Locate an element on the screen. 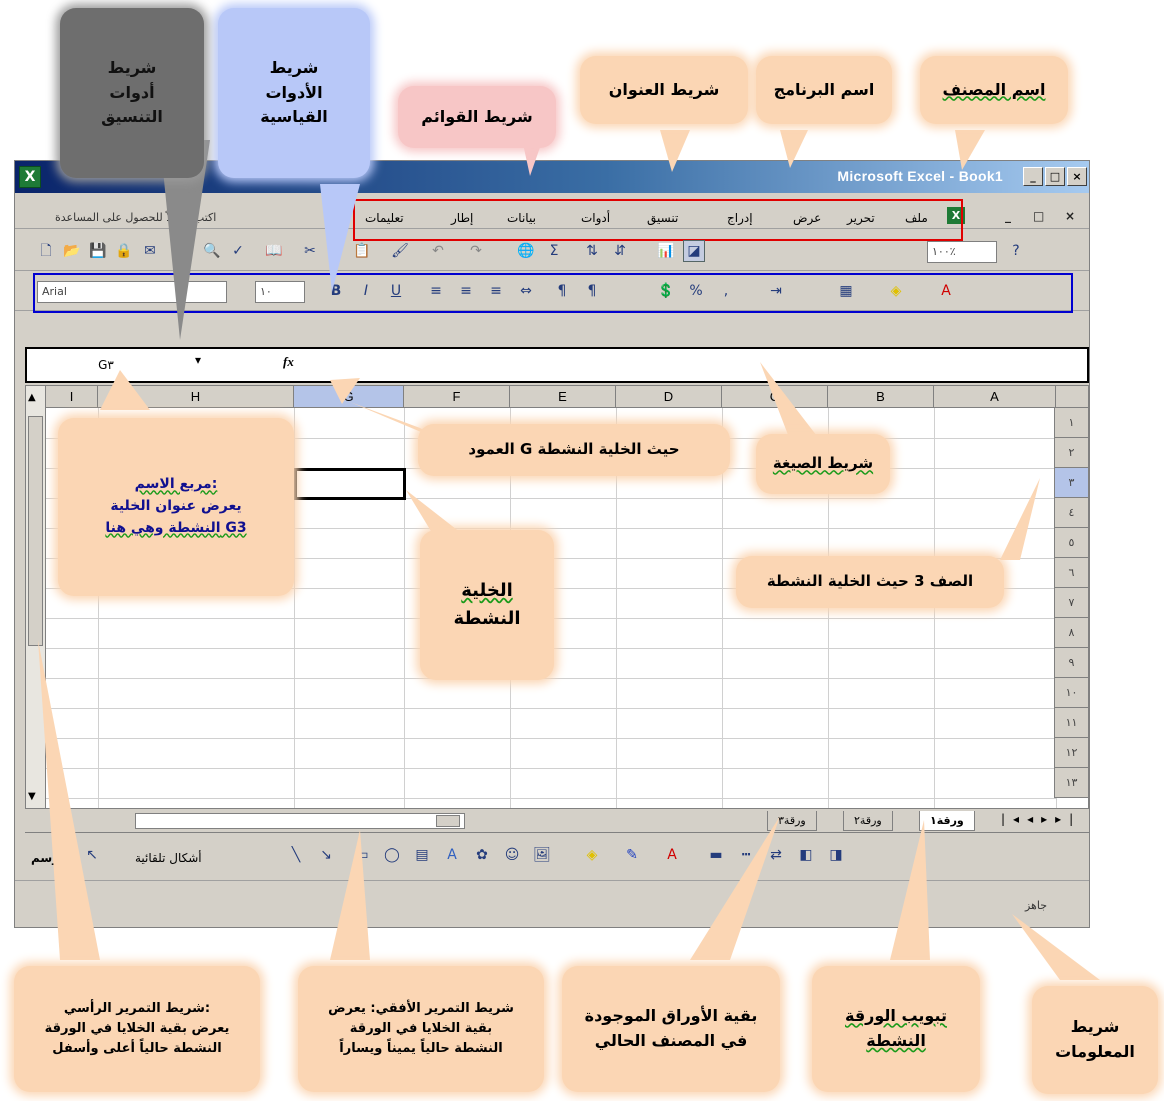  doc-minimize-button: _ is located at coordinates (1008, 216).